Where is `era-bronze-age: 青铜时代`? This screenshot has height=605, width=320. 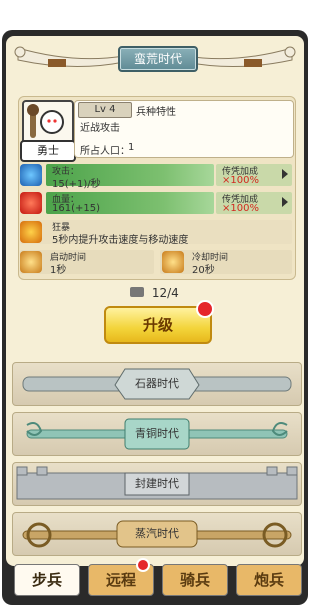
era-bronze-age: 青铜时代 is located at coordinates (157, 434).